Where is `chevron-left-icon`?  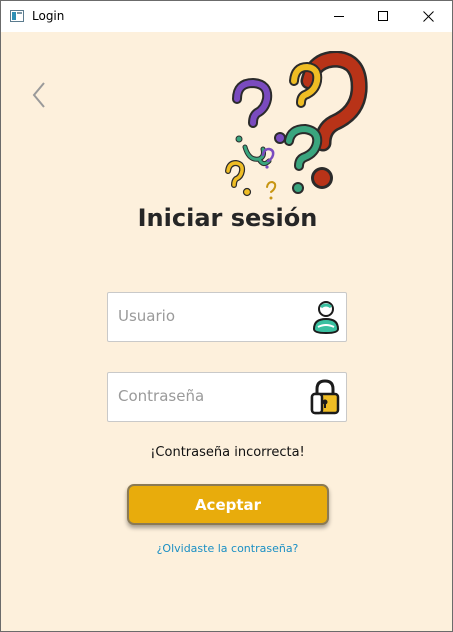 chevron-left-icon is located at coordinates (38, 95).